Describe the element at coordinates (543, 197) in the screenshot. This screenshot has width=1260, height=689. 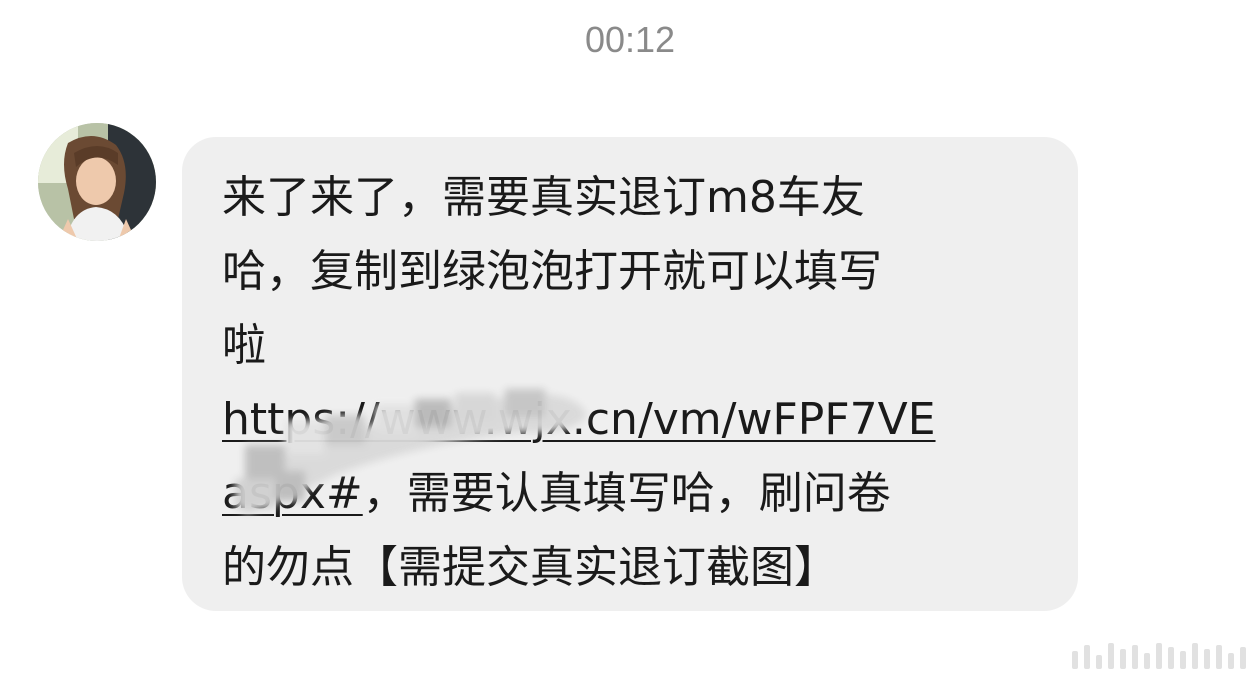
I see `message-line: 来了来了，需要真实退订m8车友` at that location.